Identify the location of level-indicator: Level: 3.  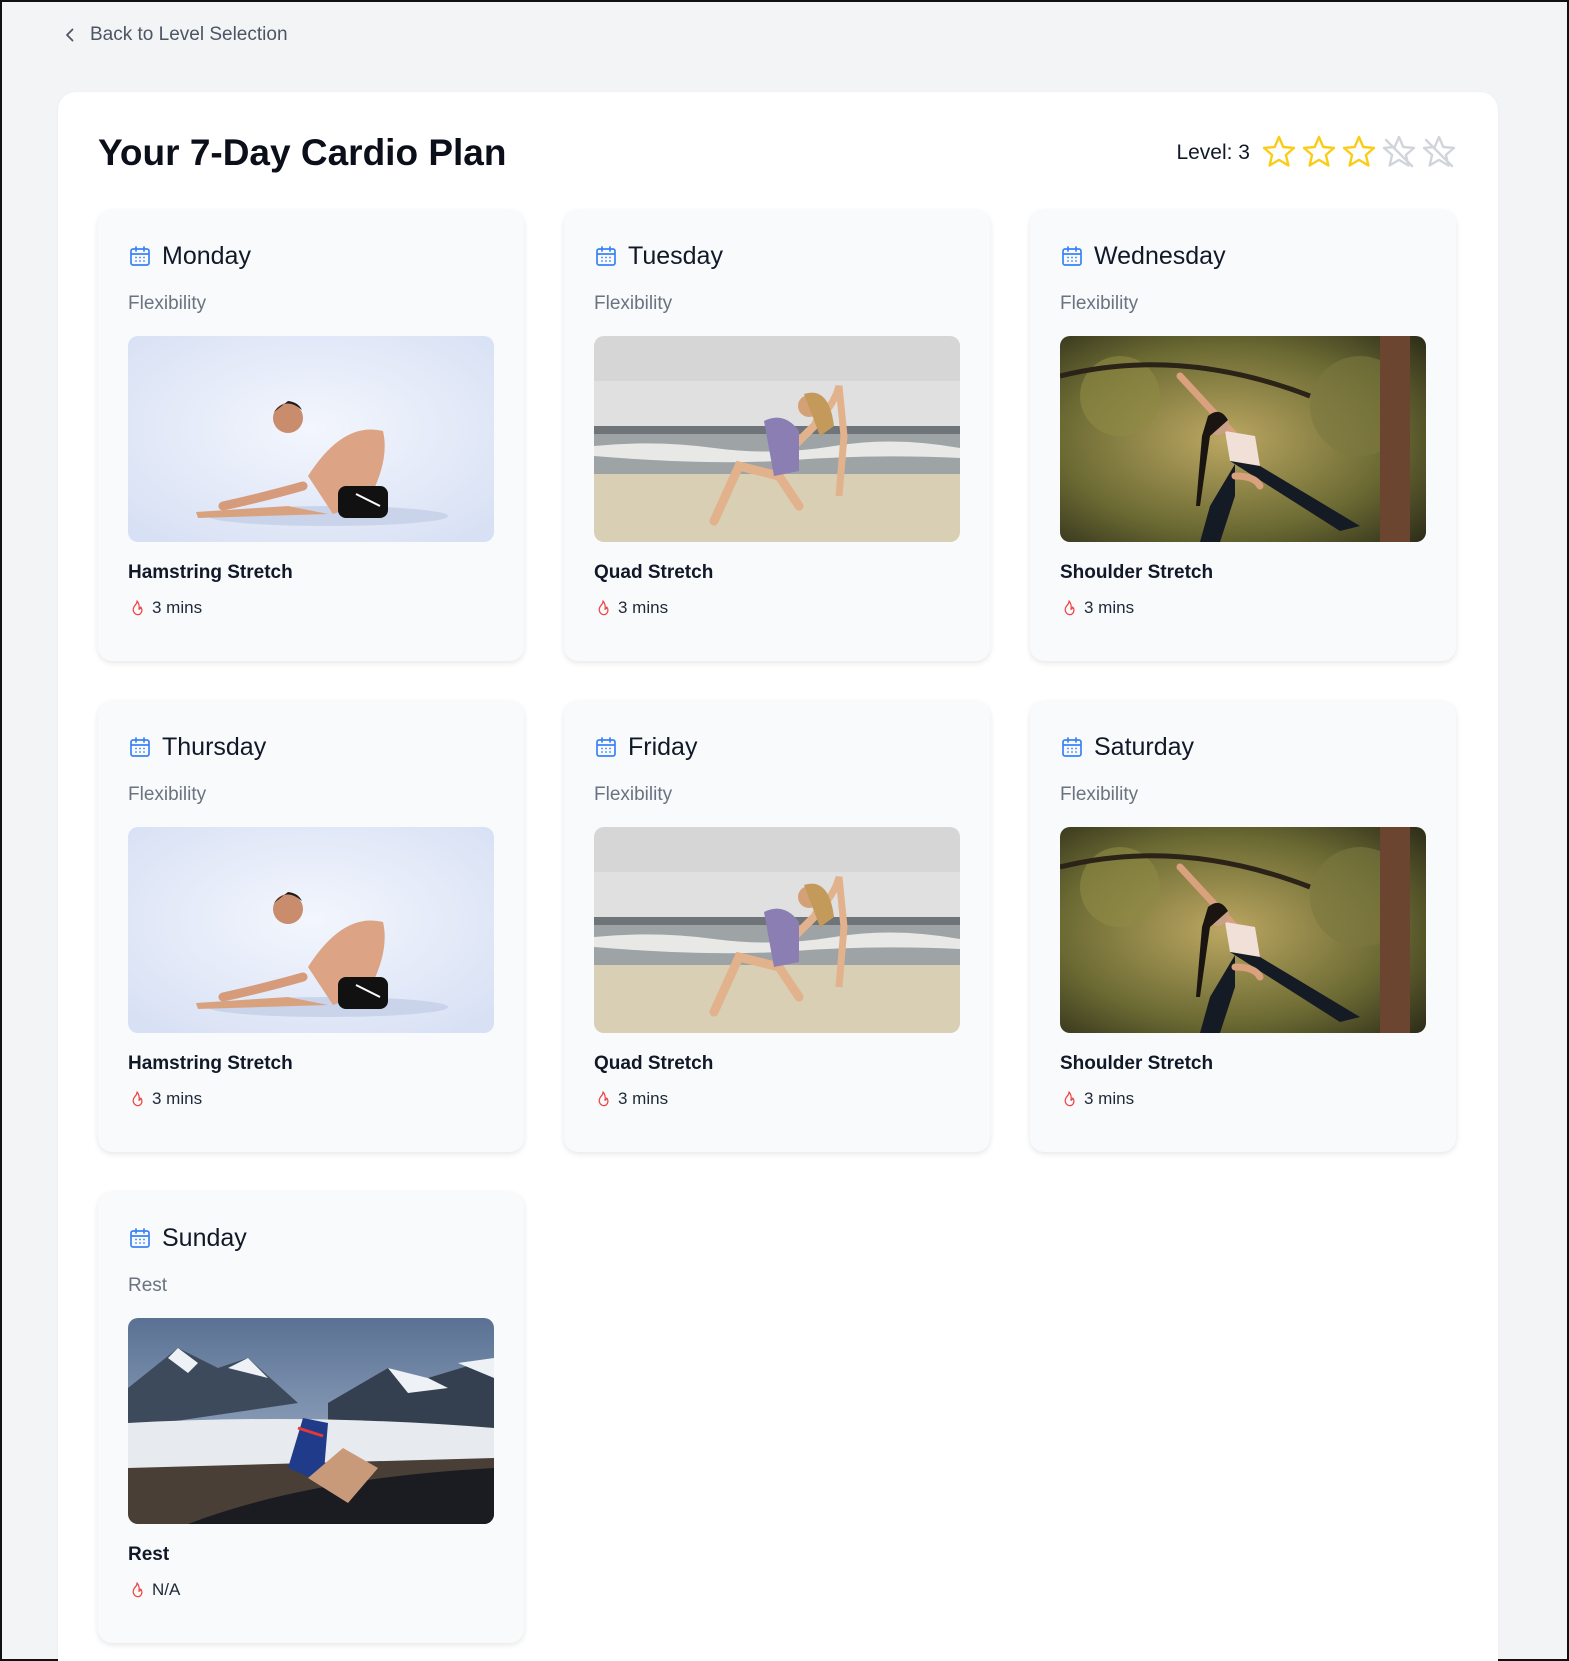
(1317, 153).